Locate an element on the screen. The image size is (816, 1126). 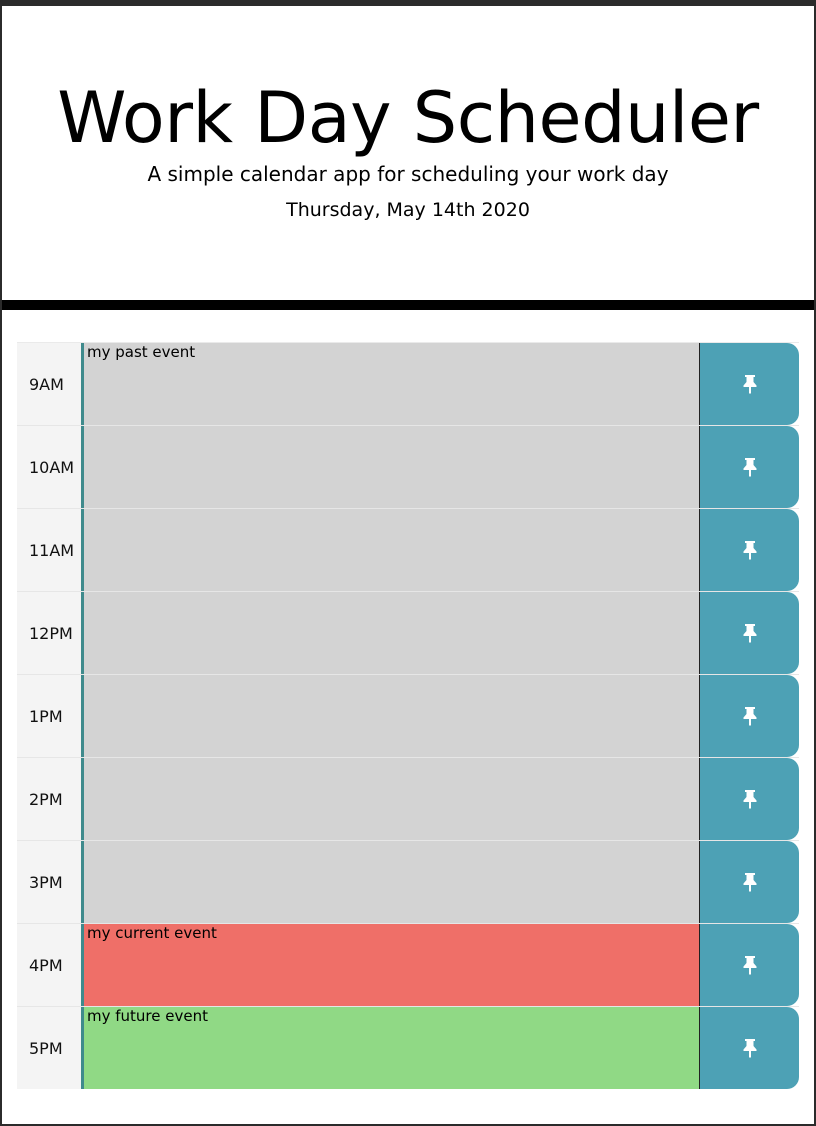
event-description-input: my current event is located at coordinates (391, 965).